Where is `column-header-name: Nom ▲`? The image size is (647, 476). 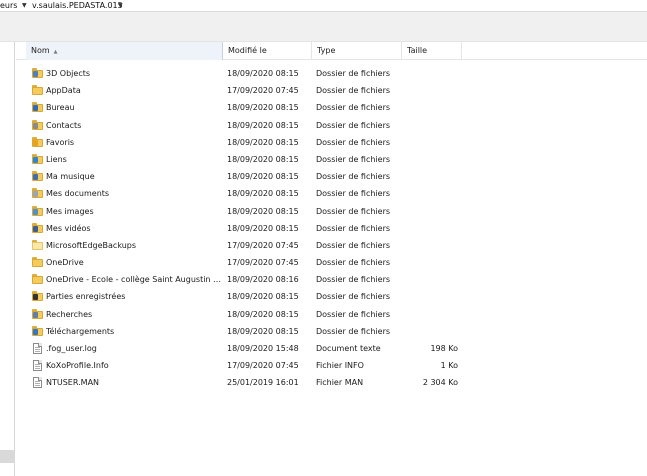
column-header-name: Nom ▲ is located at coordinates (124, 51).